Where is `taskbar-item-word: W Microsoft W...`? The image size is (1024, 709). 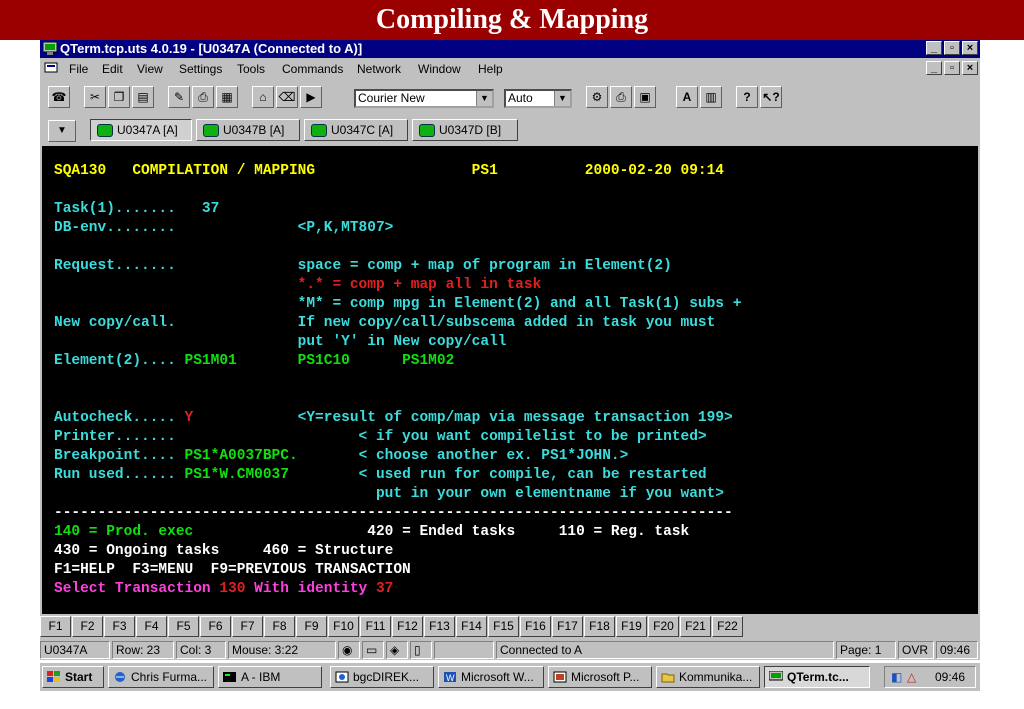
taskbar-item-word: W Microsoft W... is located at coordinates (491, 677).